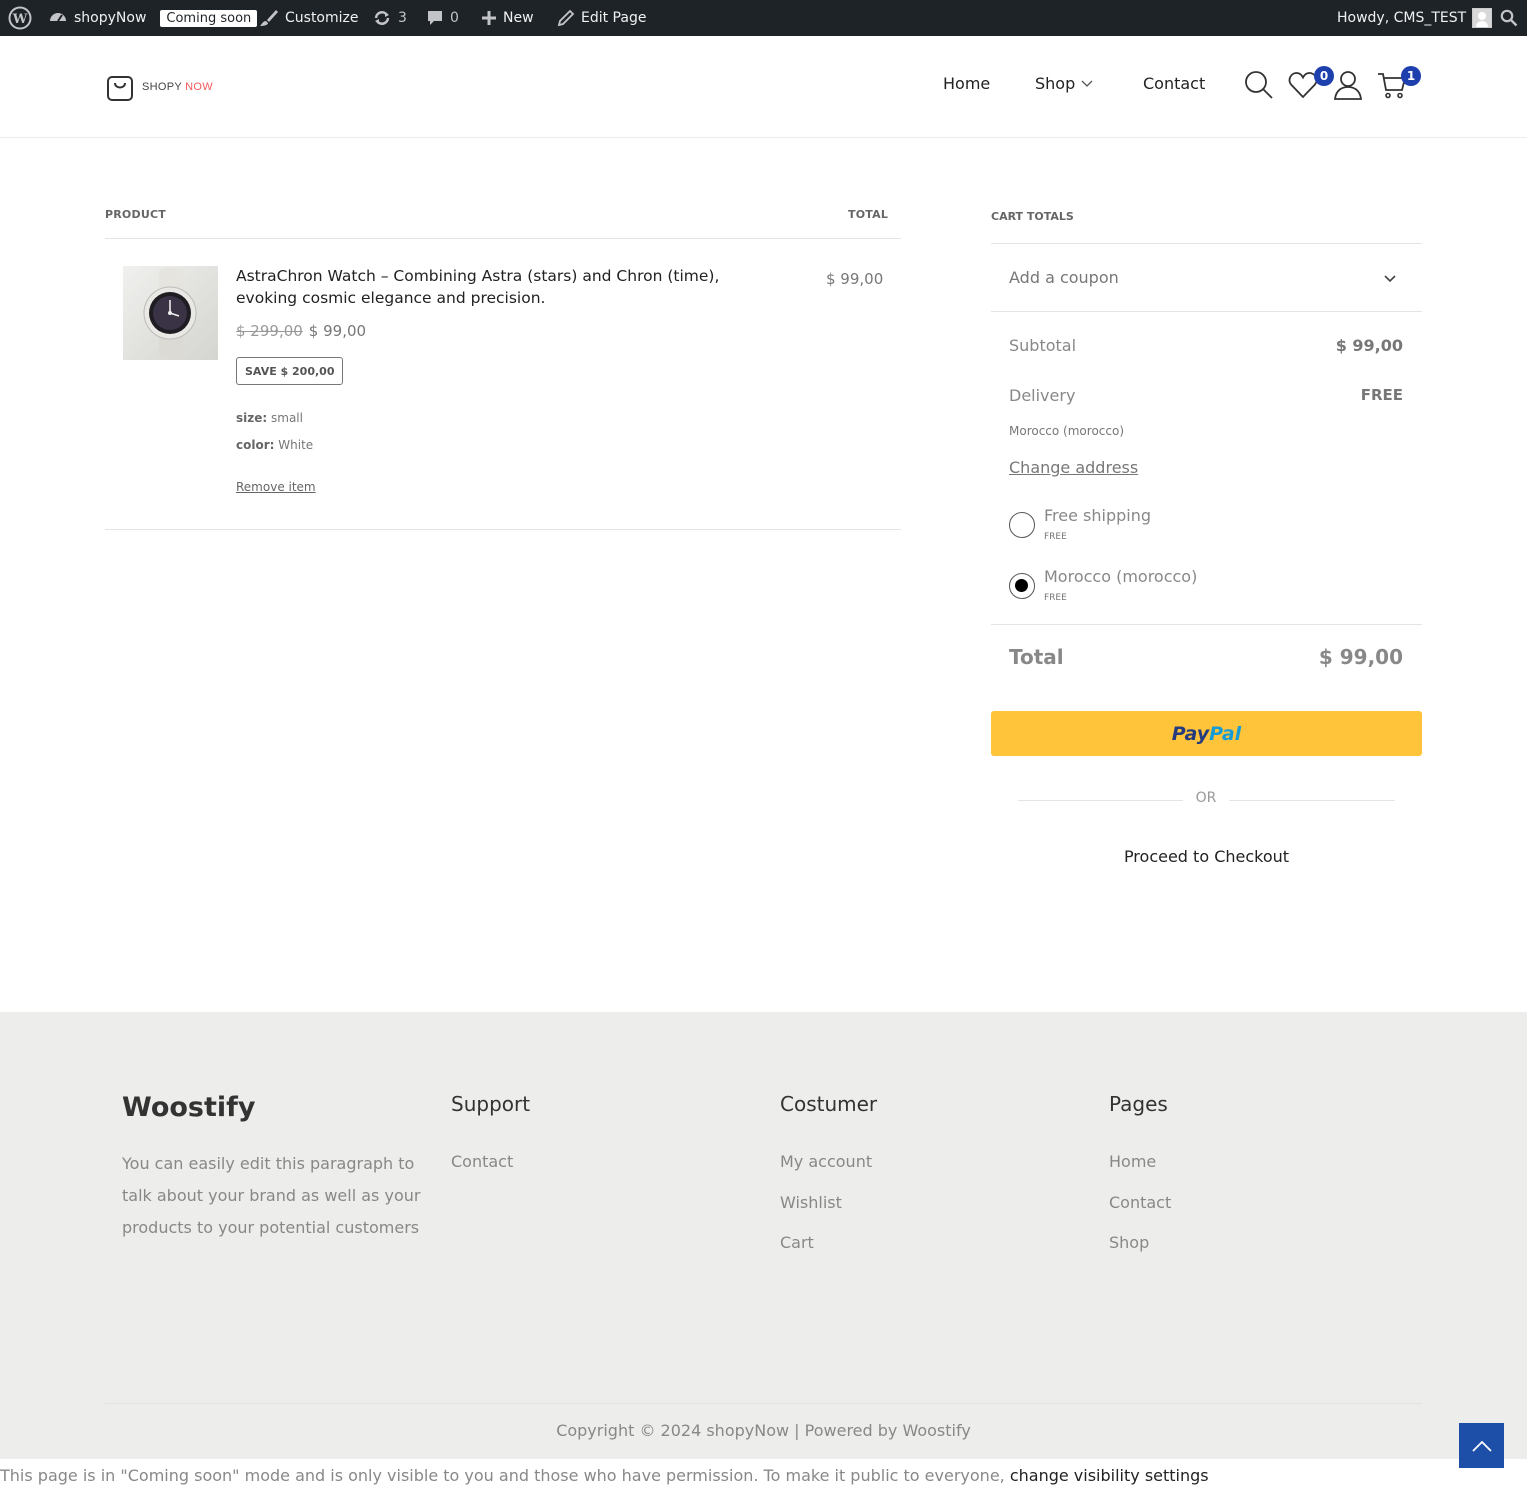 The width and height of the screenshot is (1527, 1490). I want to click on new-content-link: New, so click(507, 18).